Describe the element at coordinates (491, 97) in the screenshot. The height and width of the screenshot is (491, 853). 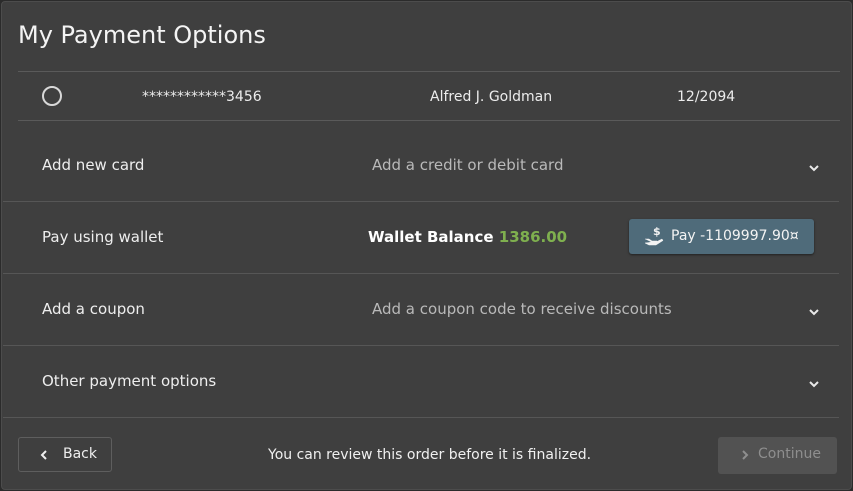
I see `card-holder-name: Alfred J. Goldman` at that location.